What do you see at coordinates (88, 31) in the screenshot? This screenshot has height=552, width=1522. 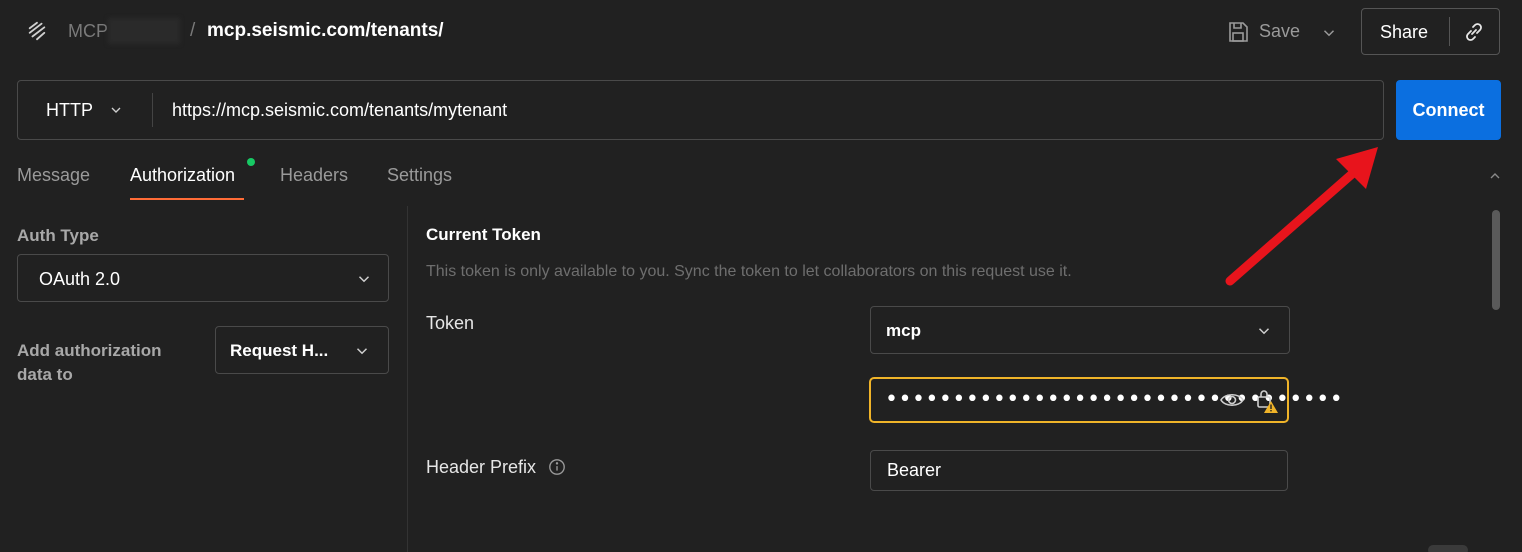 I see `breadcrumb-collection: MCP` at bounding box center [88, 31].